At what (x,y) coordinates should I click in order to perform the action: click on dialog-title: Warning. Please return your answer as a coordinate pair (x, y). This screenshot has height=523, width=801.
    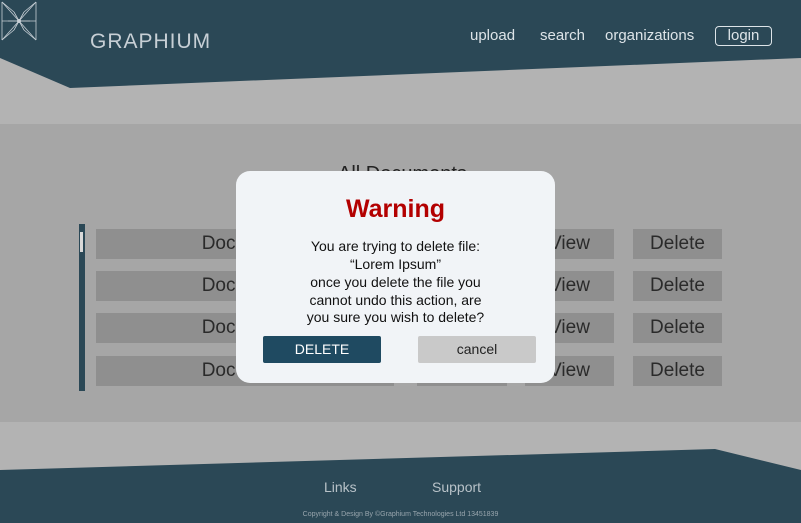
    Looking at the image, I should click on (395, 209).